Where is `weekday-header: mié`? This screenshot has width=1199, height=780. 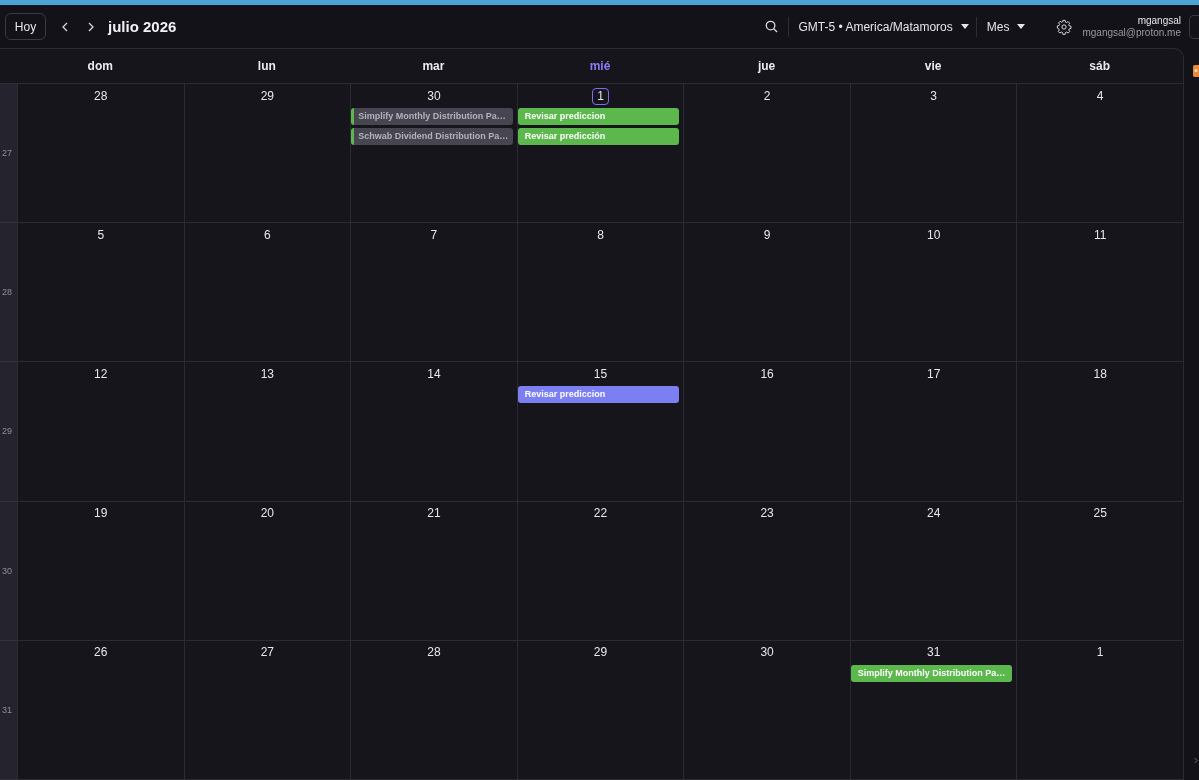
weekday-header: mié is located at coordinates (600, 66).